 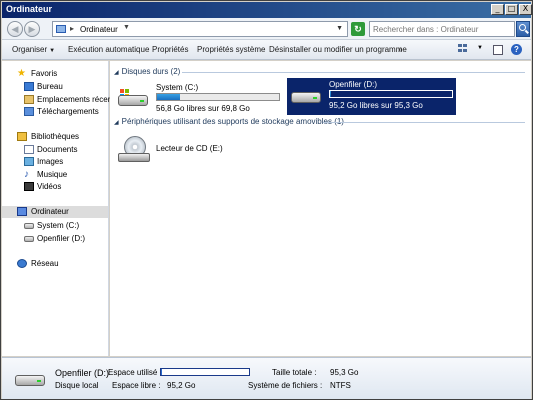 I want to click on title-bar: Ordinateur _ □ X, so click(x=267, y=10).